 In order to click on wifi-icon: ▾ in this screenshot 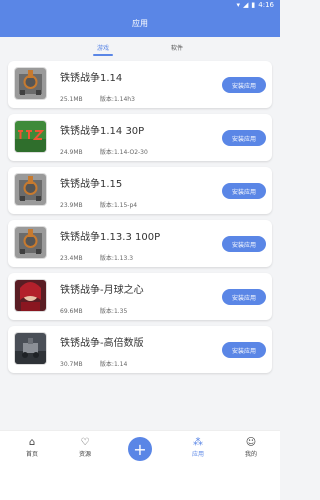, I will do `click(238, 5)`.